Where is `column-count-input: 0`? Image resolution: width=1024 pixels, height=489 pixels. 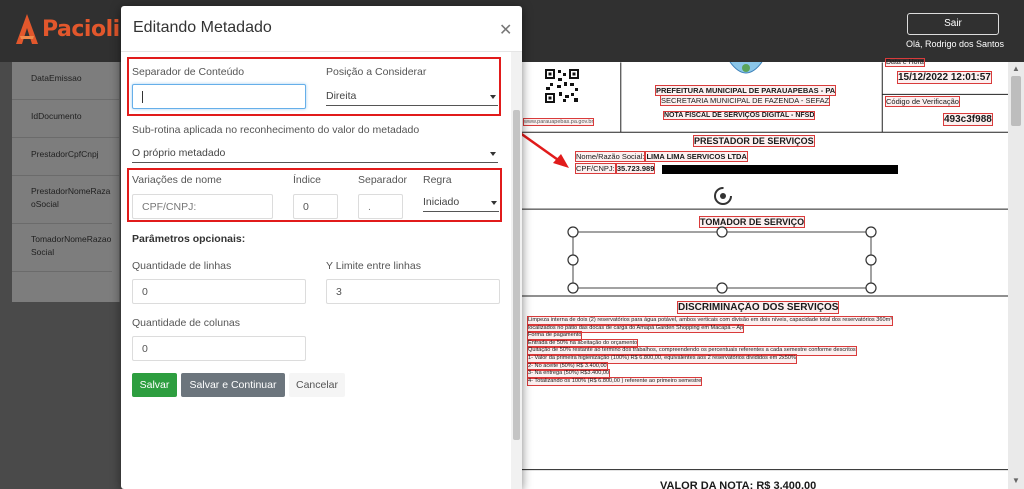
column-count-input: 0 is located at coordinates (219, 348).